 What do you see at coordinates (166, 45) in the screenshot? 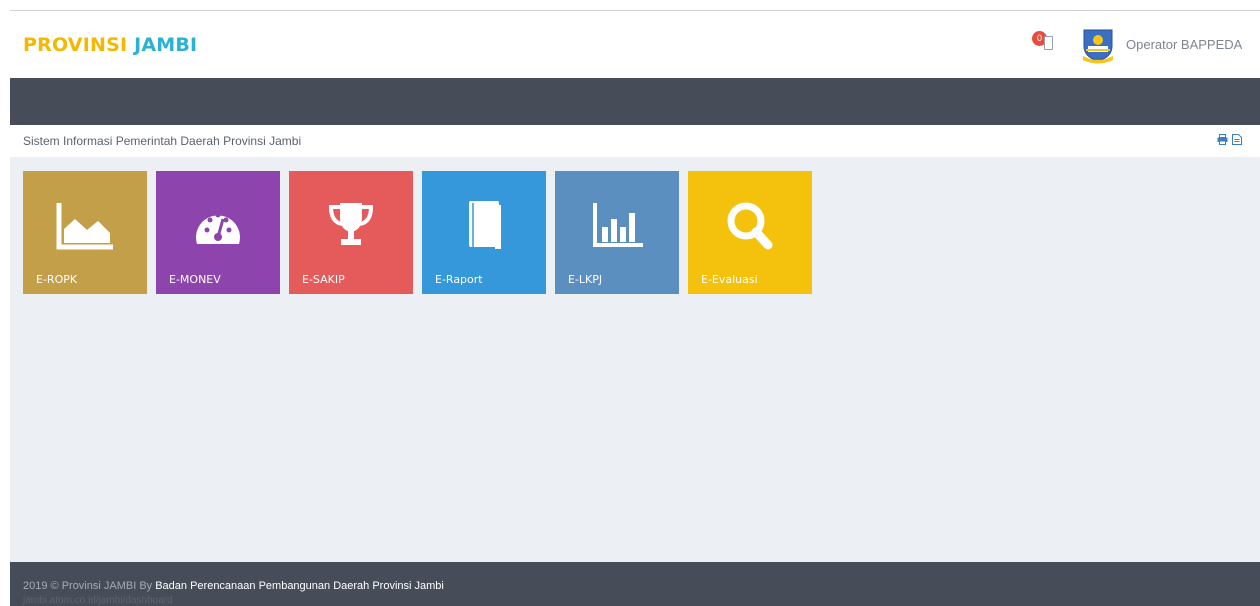
I see `brand-part-jambi: JAMBI` at bounding box center [166, 45].